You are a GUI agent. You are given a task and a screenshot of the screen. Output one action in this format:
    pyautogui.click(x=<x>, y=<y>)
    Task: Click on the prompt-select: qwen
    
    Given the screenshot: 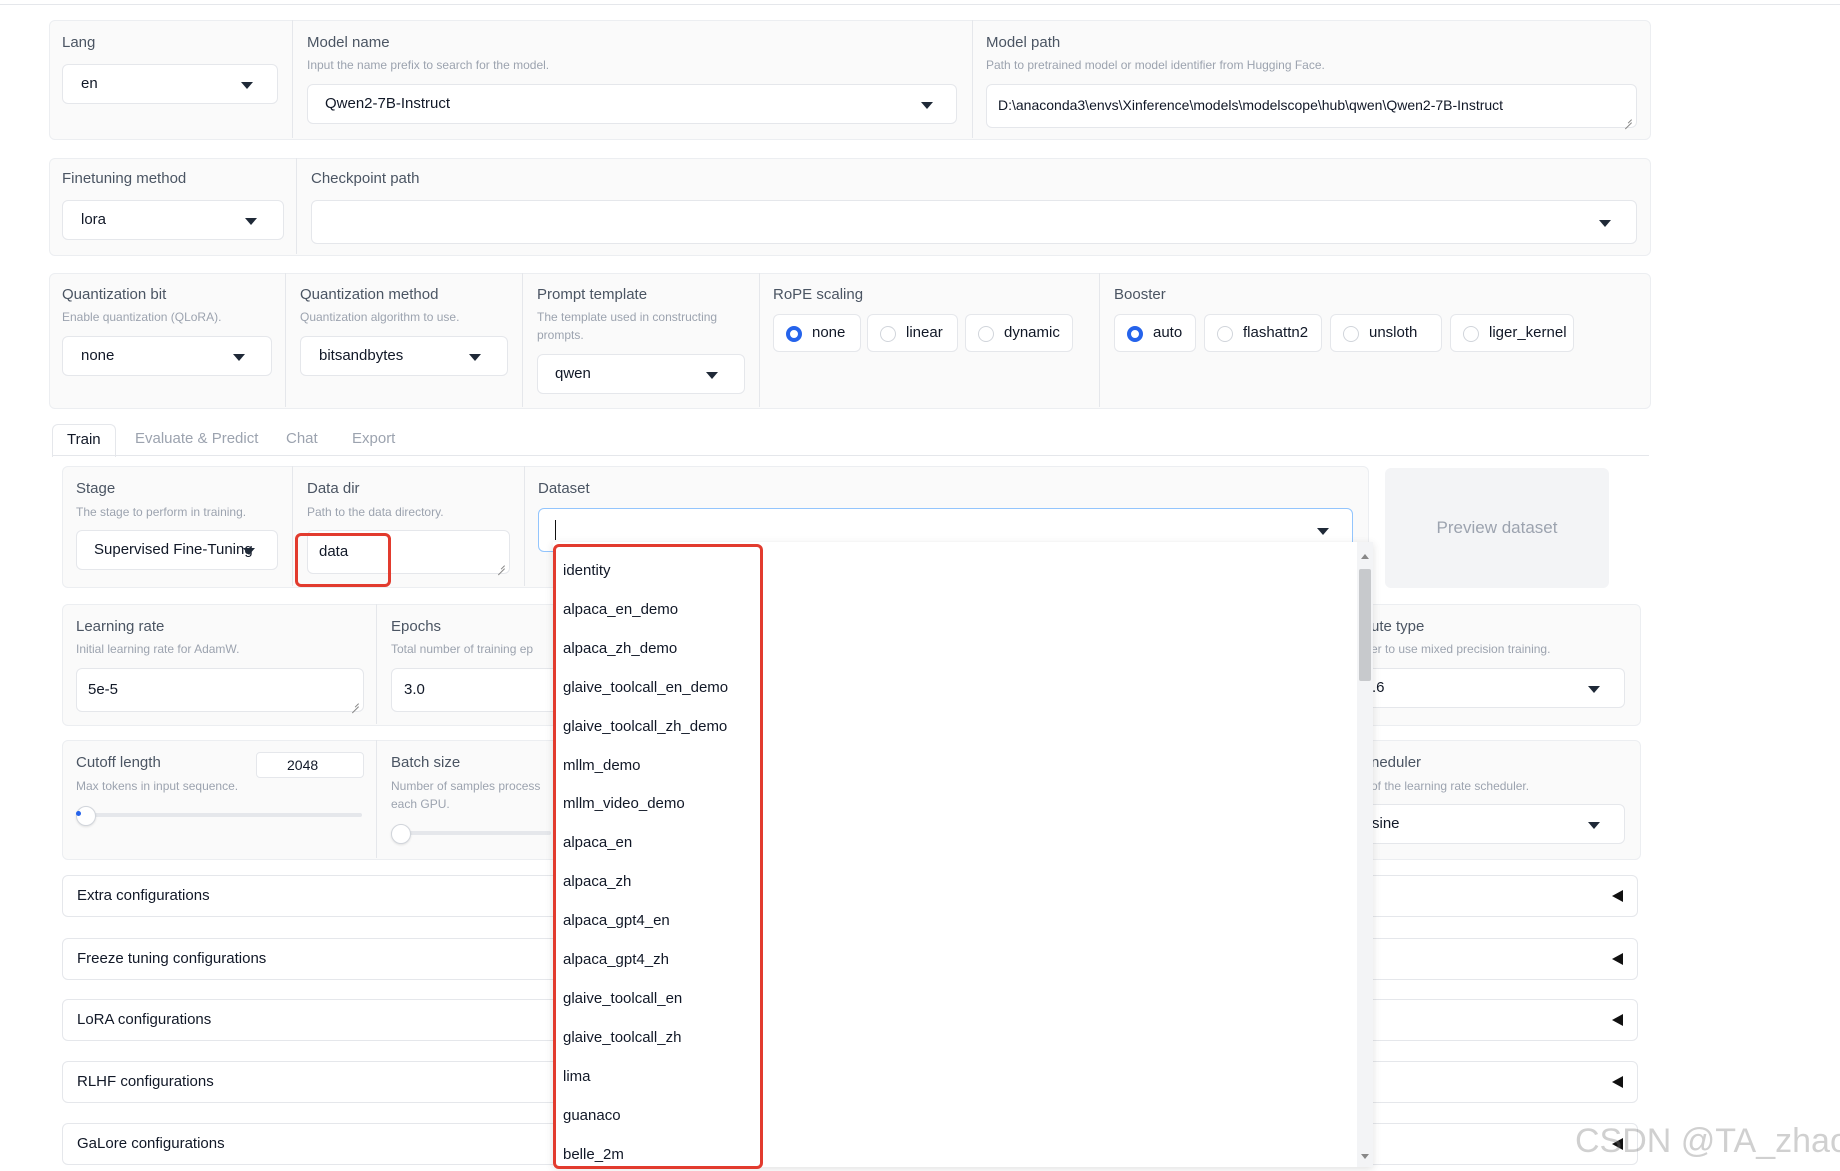 What is the action you would take?
    pyautogui.click(x=641, y=374)
    